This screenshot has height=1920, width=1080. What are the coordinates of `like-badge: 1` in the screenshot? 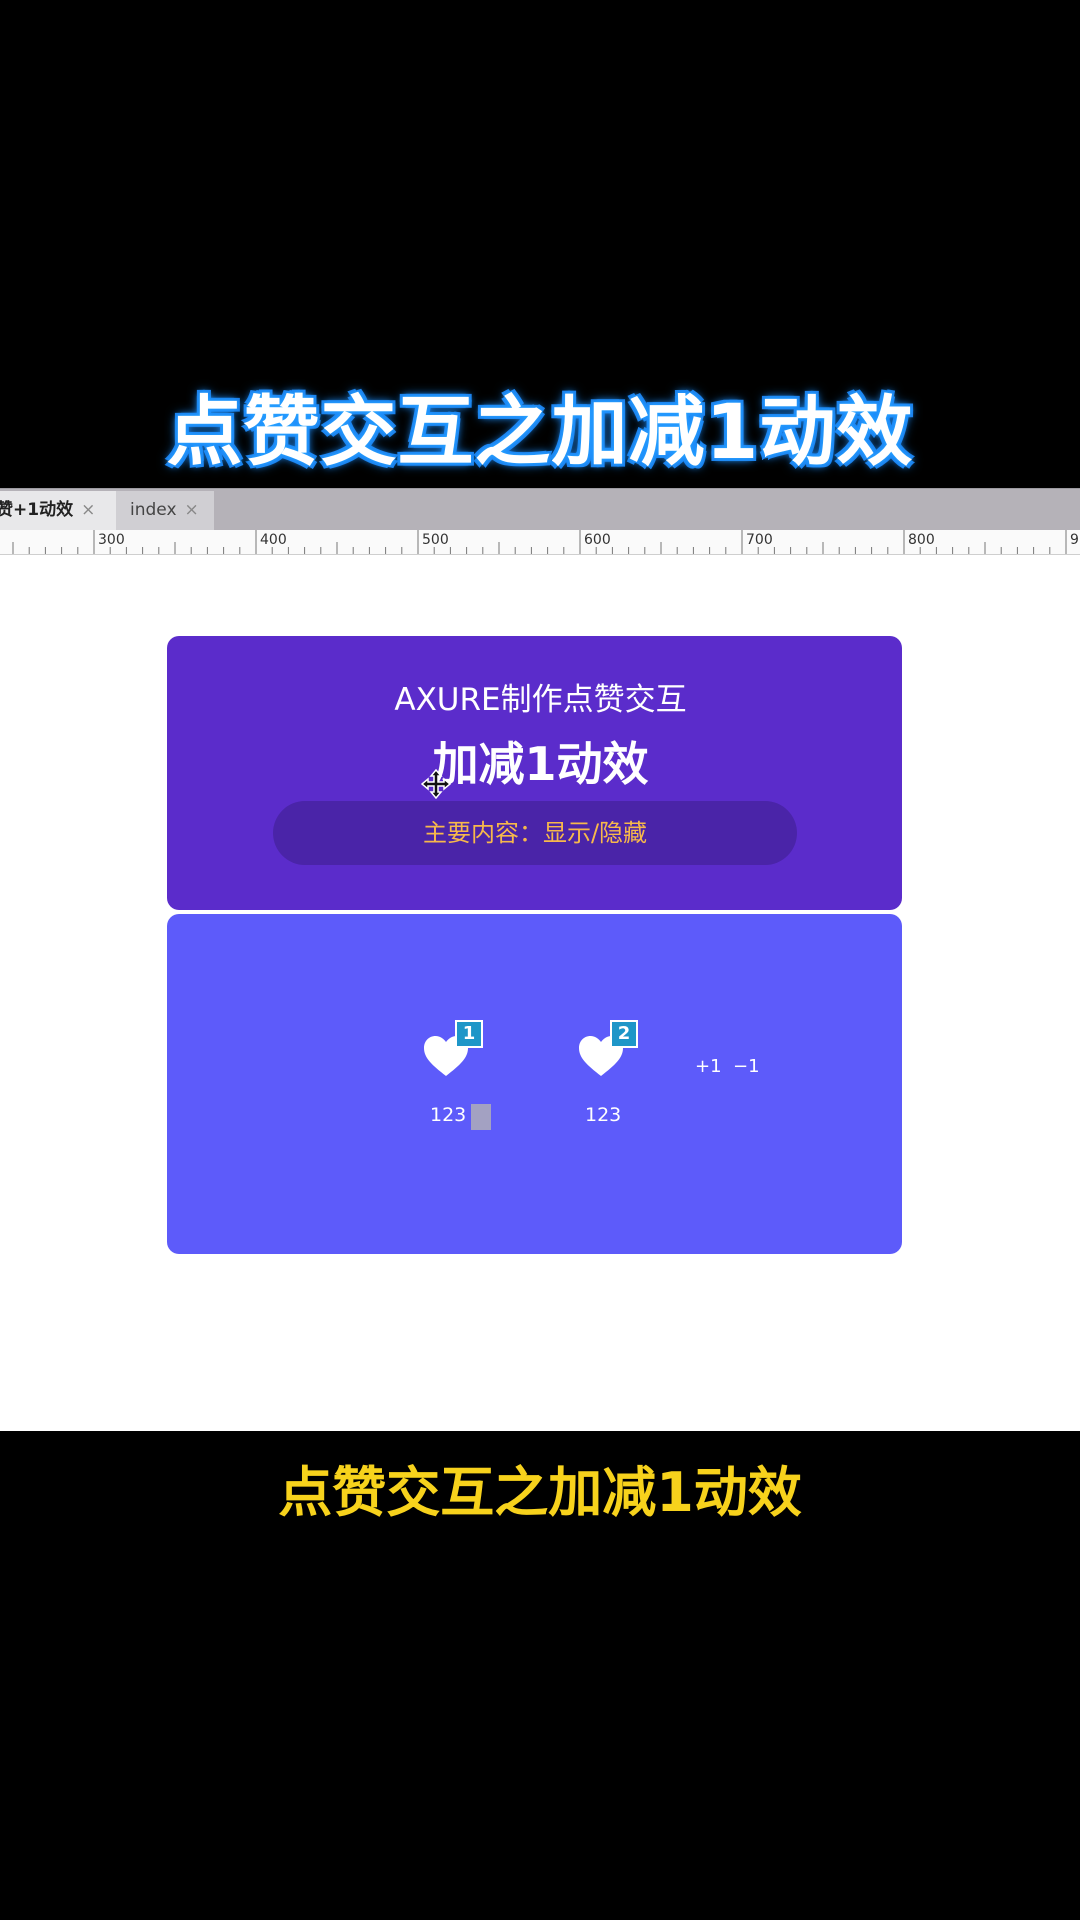 It's located at (469, 1034).